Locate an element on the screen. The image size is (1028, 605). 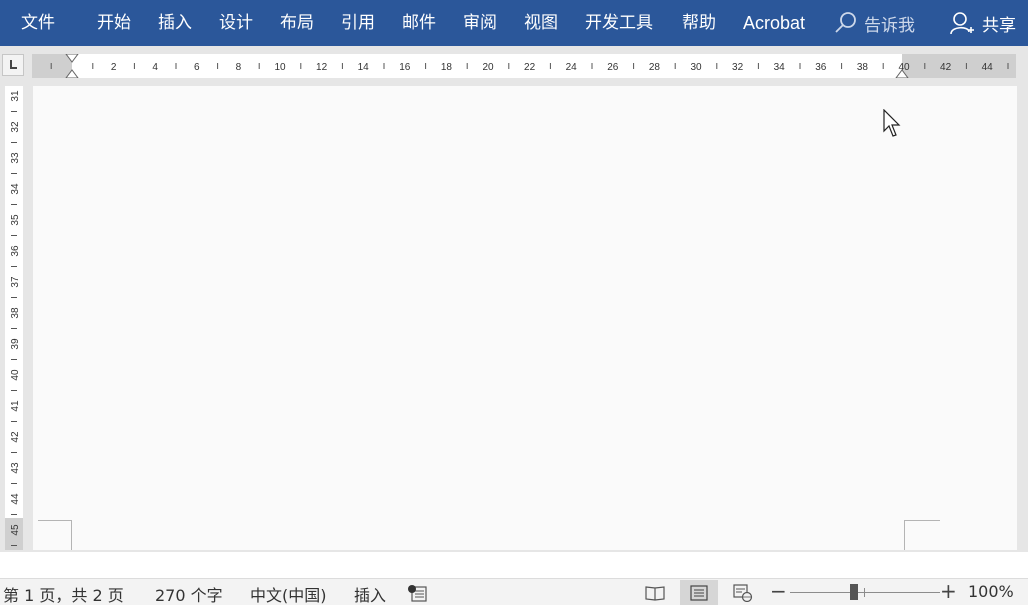
ruler-label: 14 is located at coordinates (364, 67).